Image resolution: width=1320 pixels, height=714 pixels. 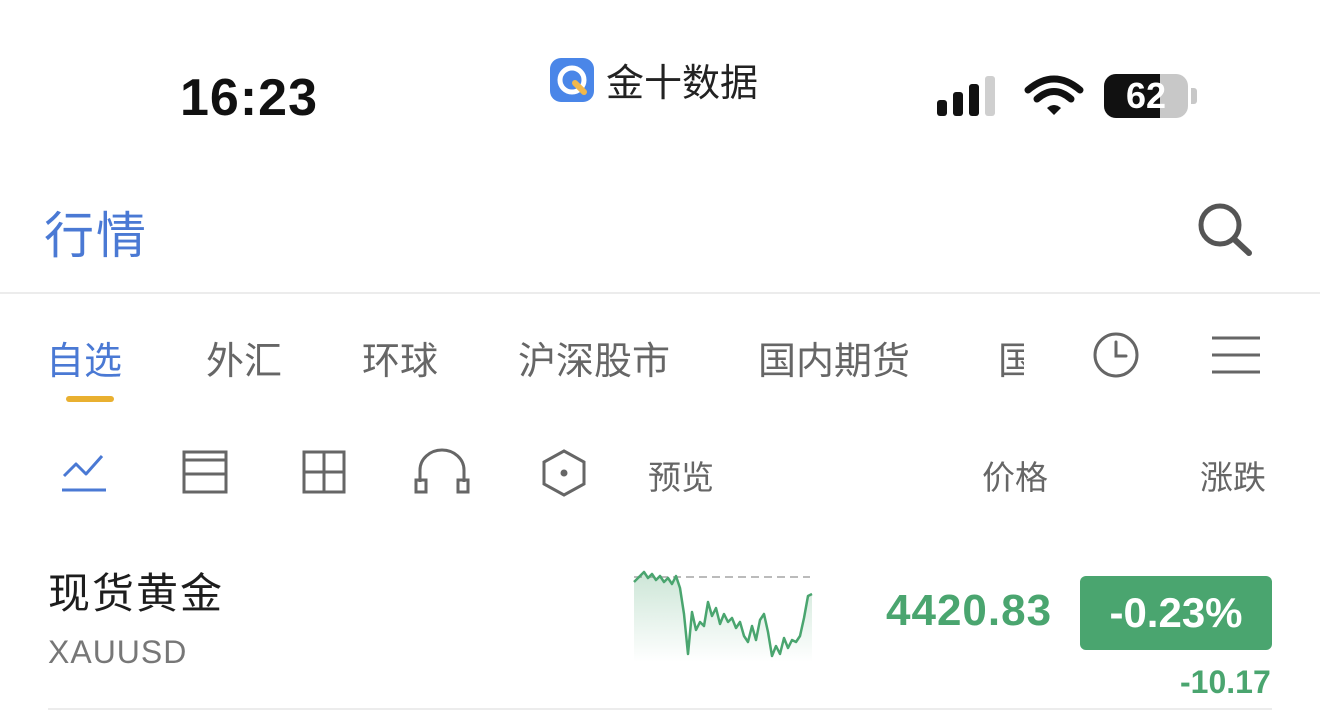 I want to click on tab-overflow: 国, so click(x=1011, y=355).